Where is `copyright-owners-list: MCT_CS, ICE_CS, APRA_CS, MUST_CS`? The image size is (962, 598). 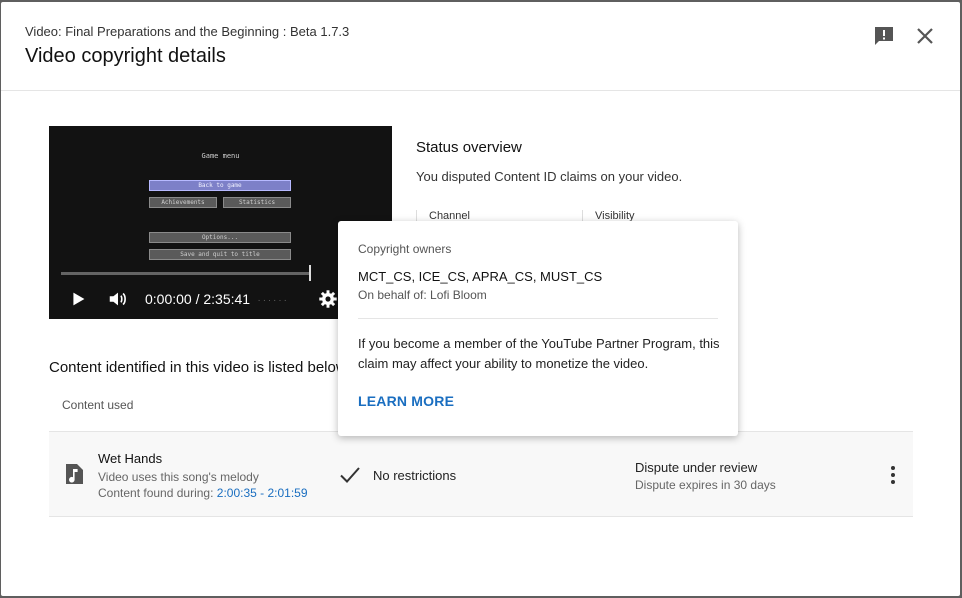
copyright-owners-list: MCT_CS, ICE_CS, APRA_CS, MUST_CS is located at coordinates (480, 276).